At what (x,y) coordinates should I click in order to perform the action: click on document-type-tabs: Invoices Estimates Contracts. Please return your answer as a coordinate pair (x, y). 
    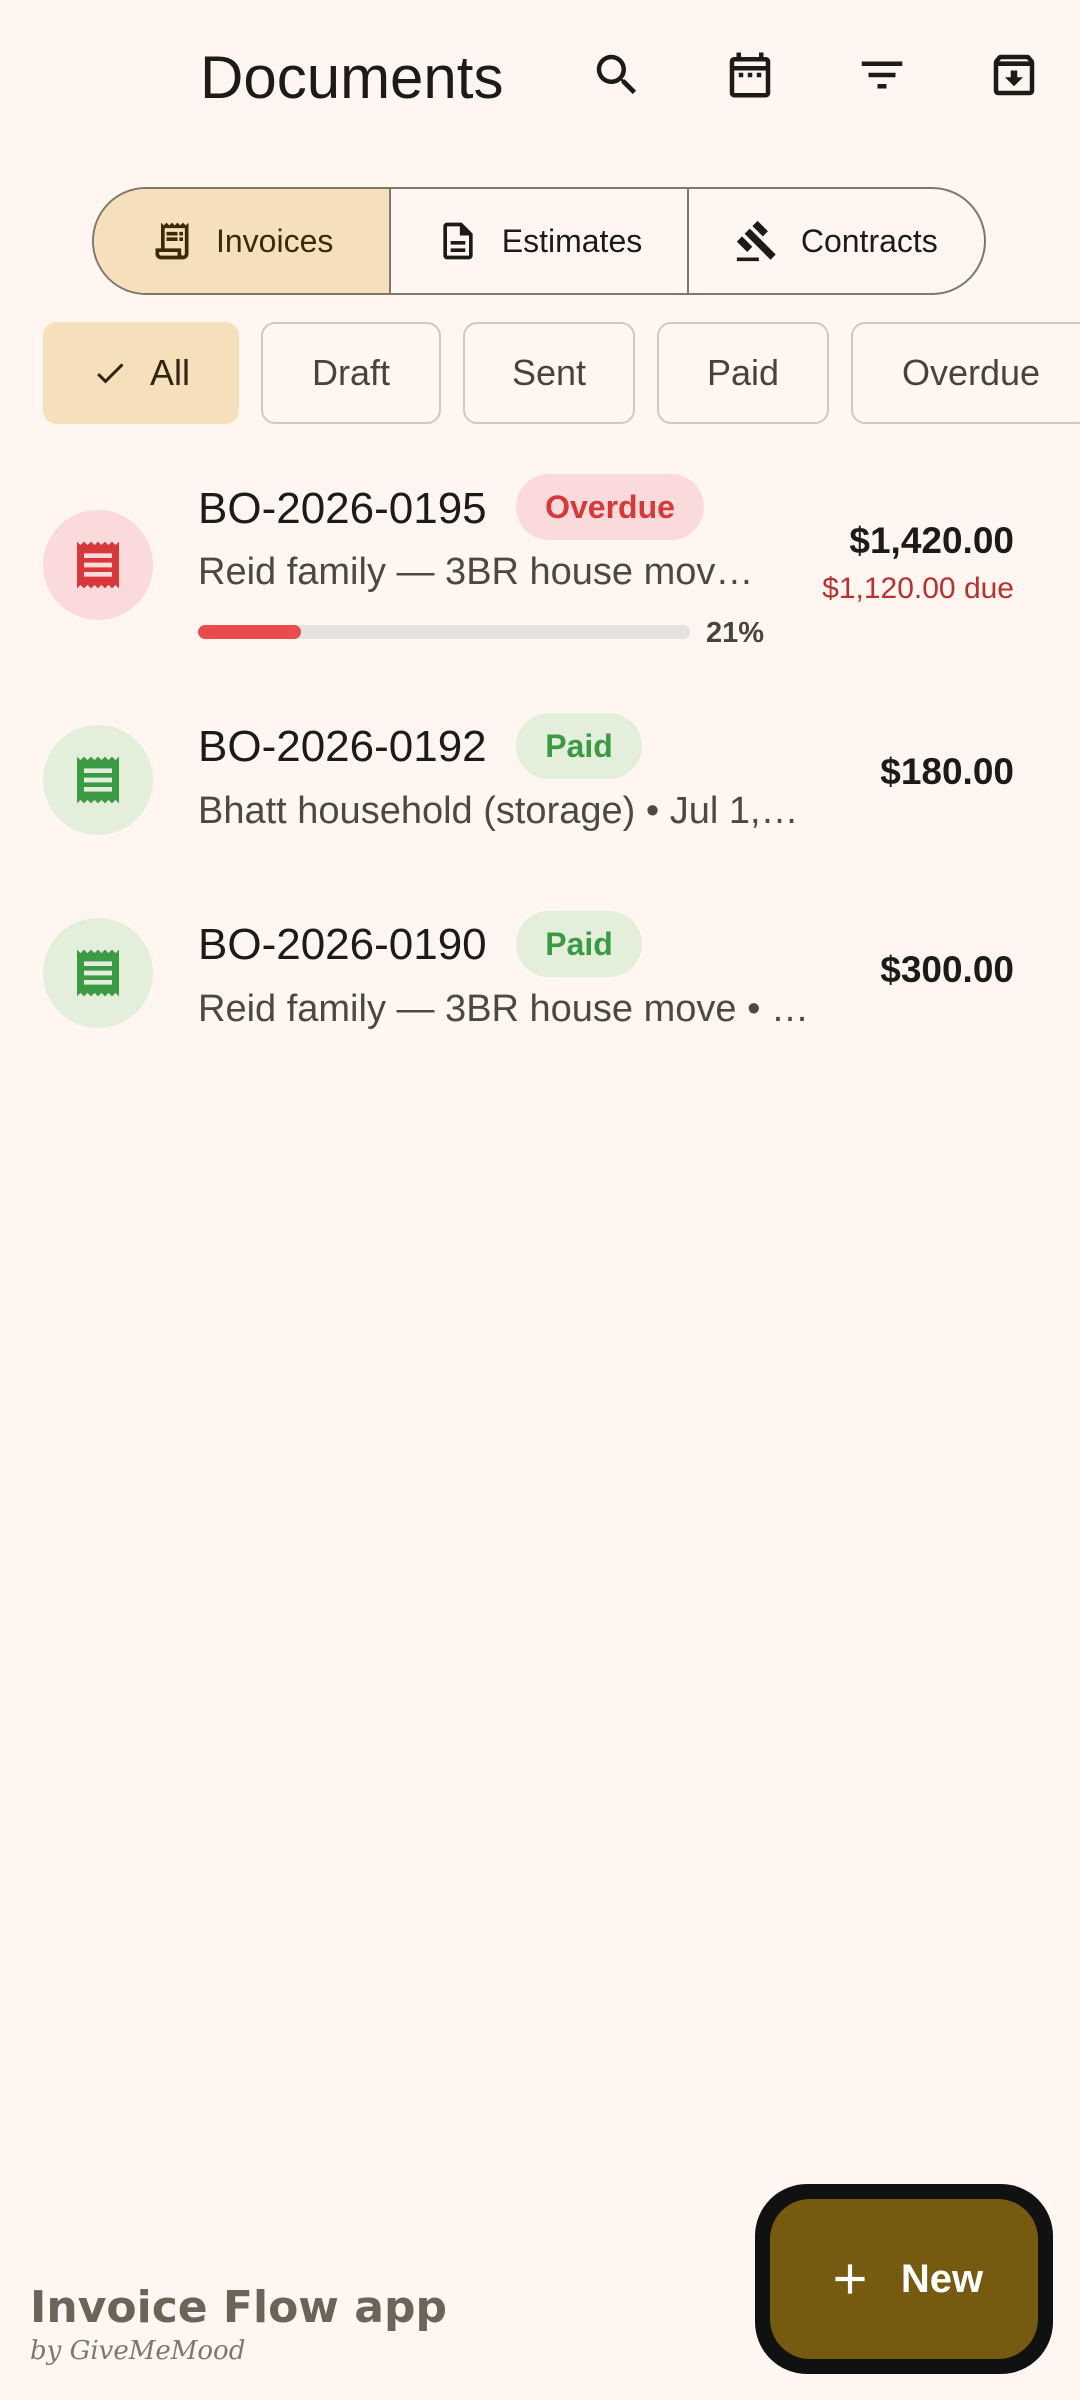
    Looking at the image, I should click on (539, 241).